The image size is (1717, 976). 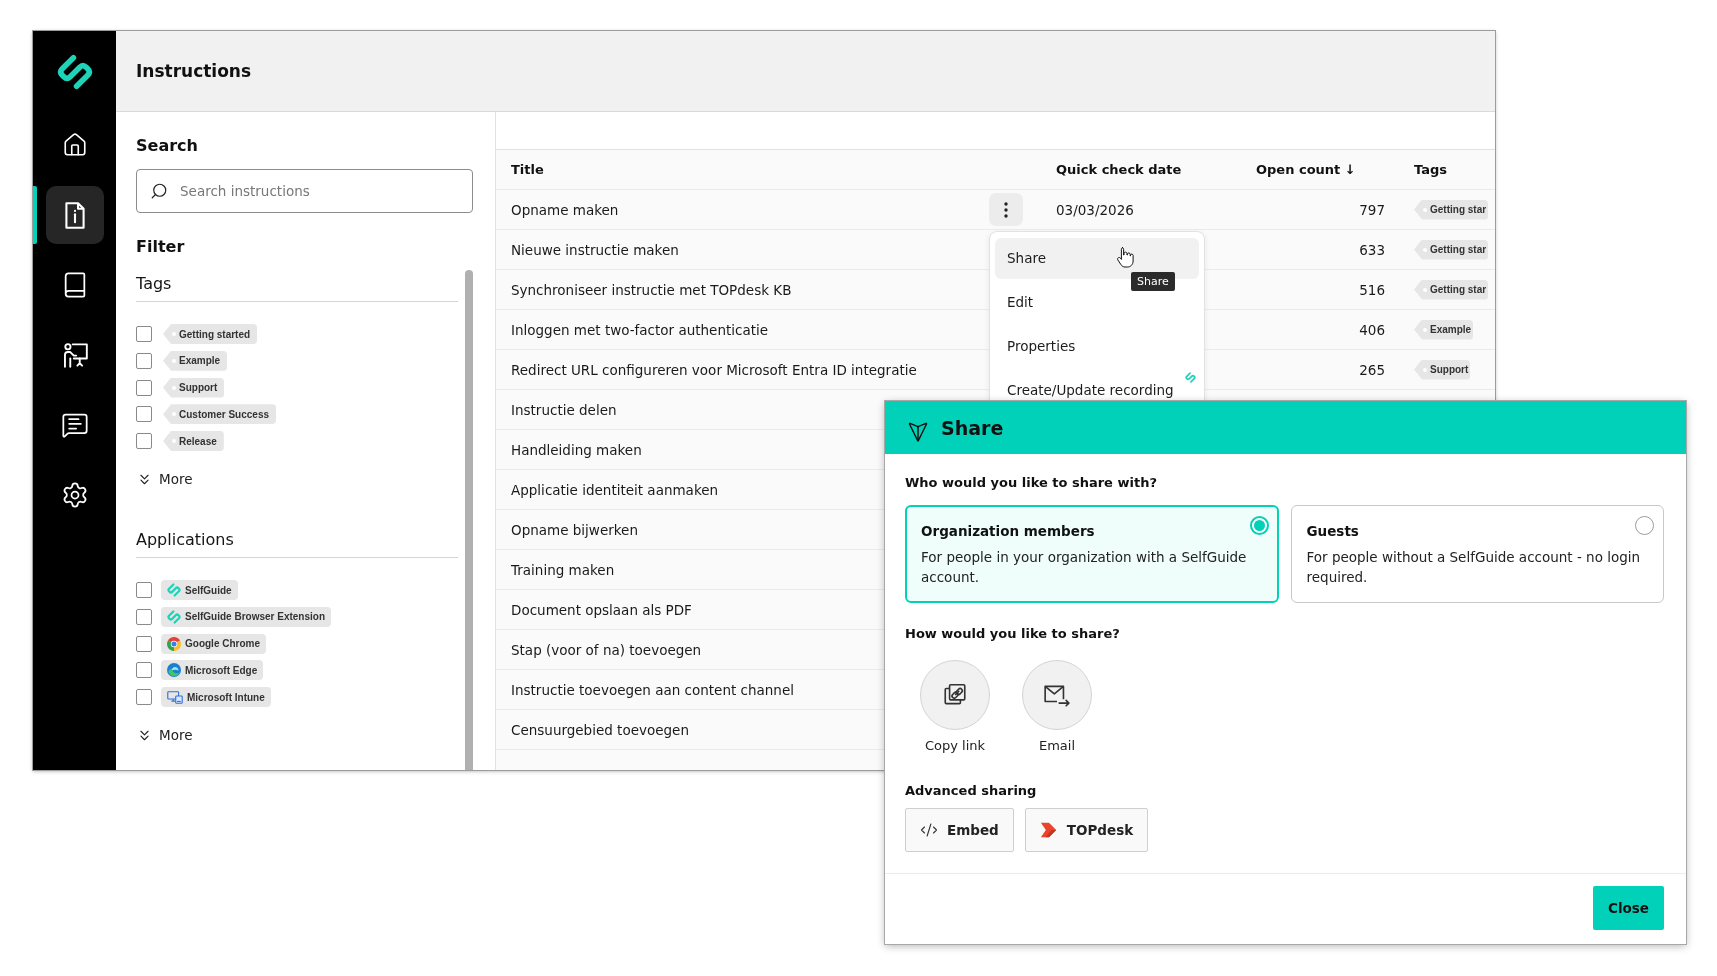 I want to click on filter-group-heading: Applications, so click(x=297, y=544).